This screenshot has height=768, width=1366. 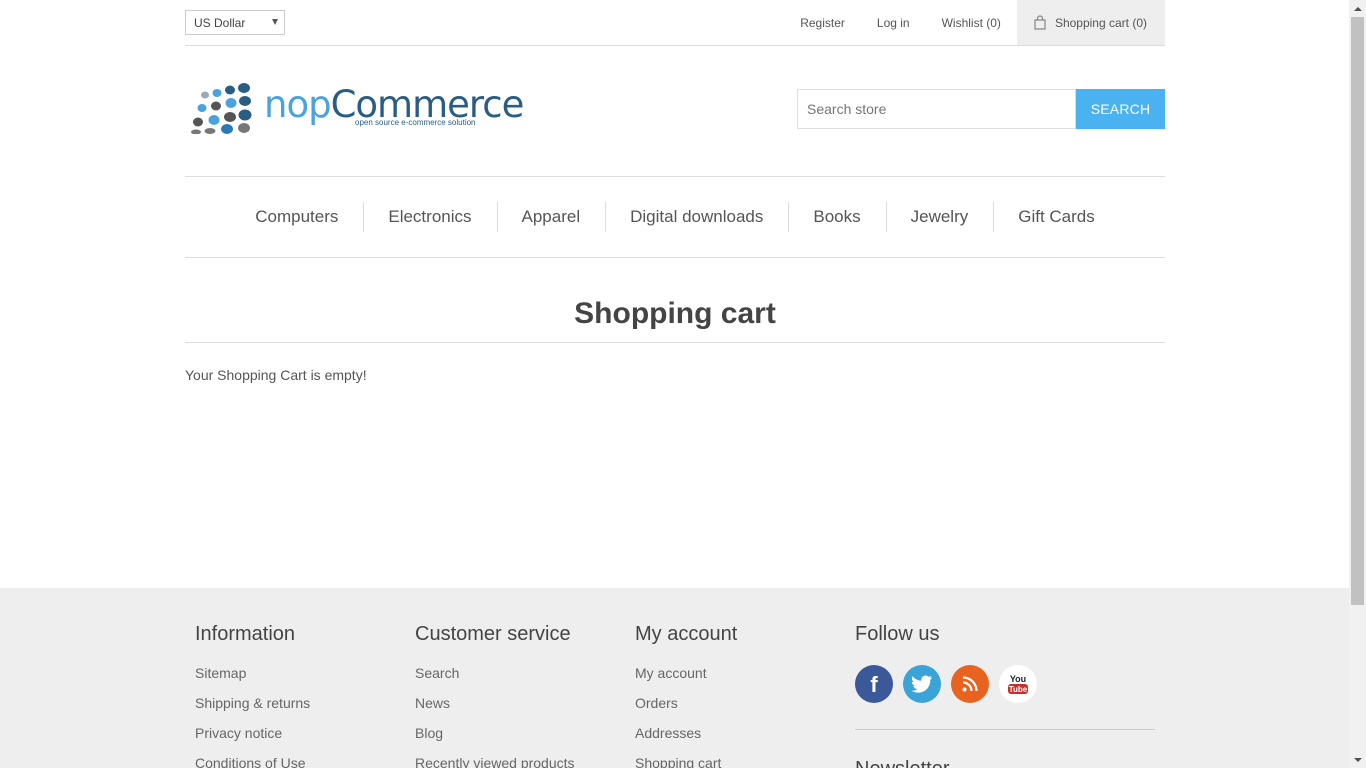 What do you see at coordinates (415, 122) in the screenshot?
I see `logo-tagline: open source e-commerce solution` at bounding box center [415, 122].